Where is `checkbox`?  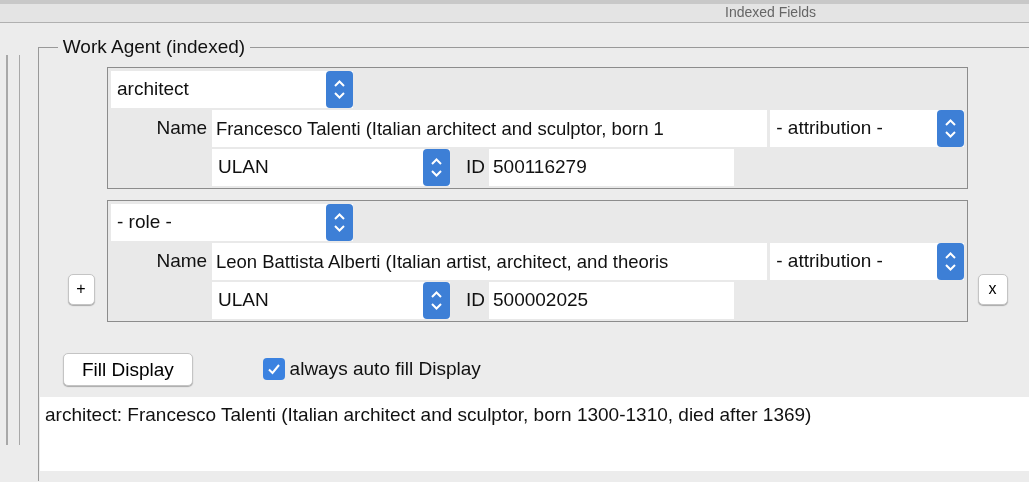
checkbox is located at coordinates (273, 369).